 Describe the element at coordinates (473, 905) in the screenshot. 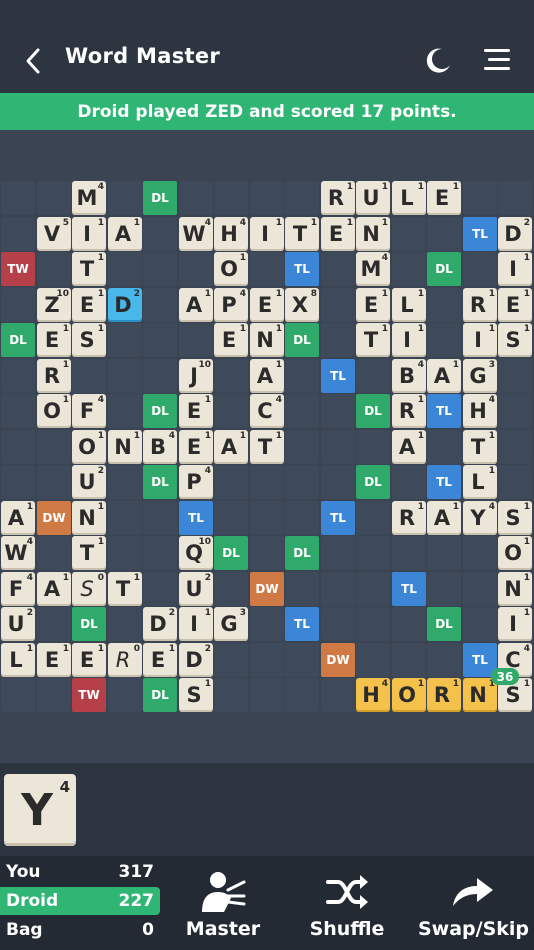

I see `swap-skip-button: Swap/Skip` at that location.